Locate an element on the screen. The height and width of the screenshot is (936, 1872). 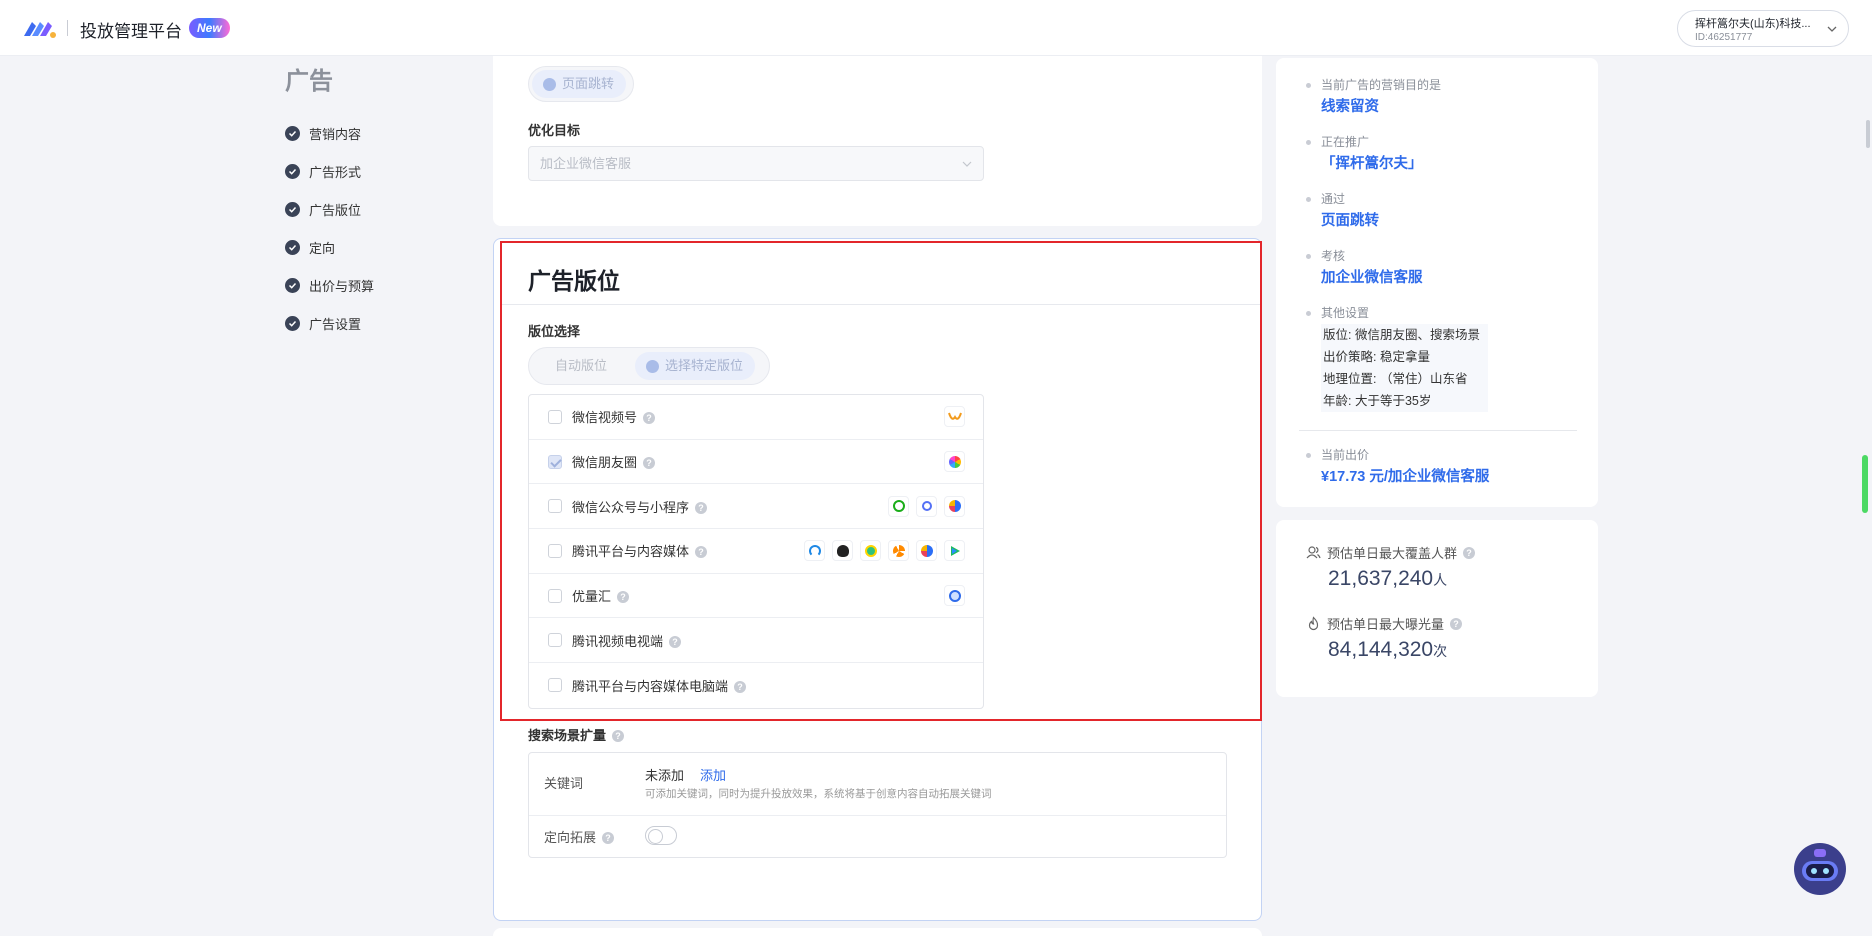
sidebar-item-ad-settings: 广告设置 is located at coordinates (329, 323).